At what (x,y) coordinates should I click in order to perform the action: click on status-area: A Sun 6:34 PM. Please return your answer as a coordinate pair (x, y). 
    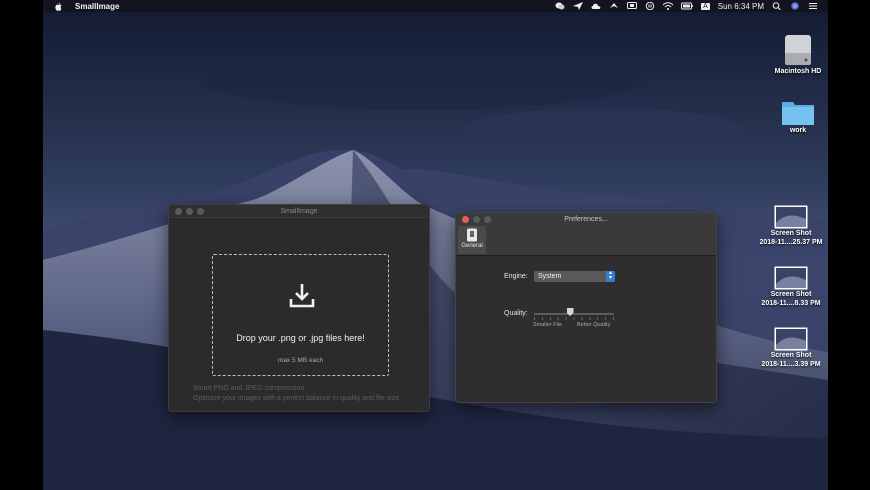
    Looking at the image, I should click on (686, 6).